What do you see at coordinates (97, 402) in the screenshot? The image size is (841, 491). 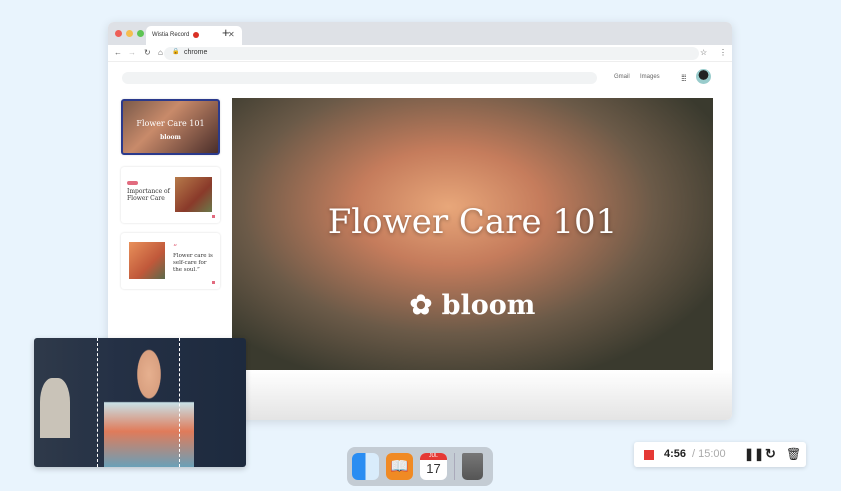 I see `frame-guide-left` at bounding box center [97, 402].